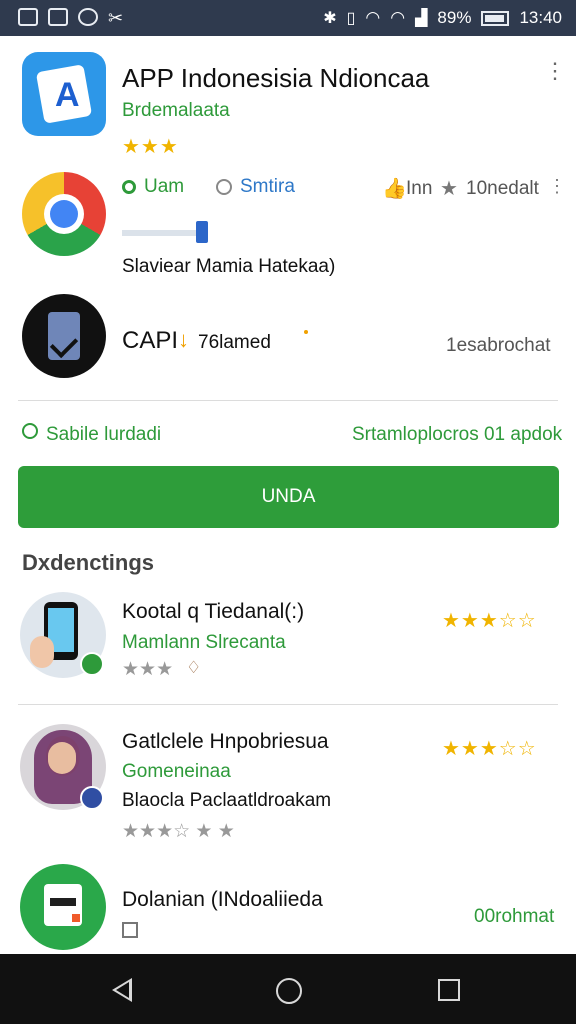 The height and width of the screenshot is (1024, 576). Describe the element at coordinates (502, 188) in the screenshot. I see `right-extra: 10nedalt` at that location.